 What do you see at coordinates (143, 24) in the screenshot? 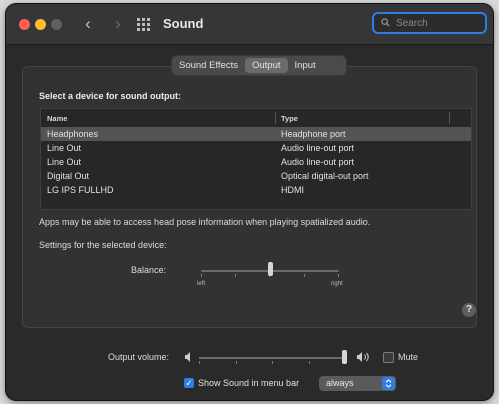
I see `show-all-grid-icon` at bounding box center [143, 24].